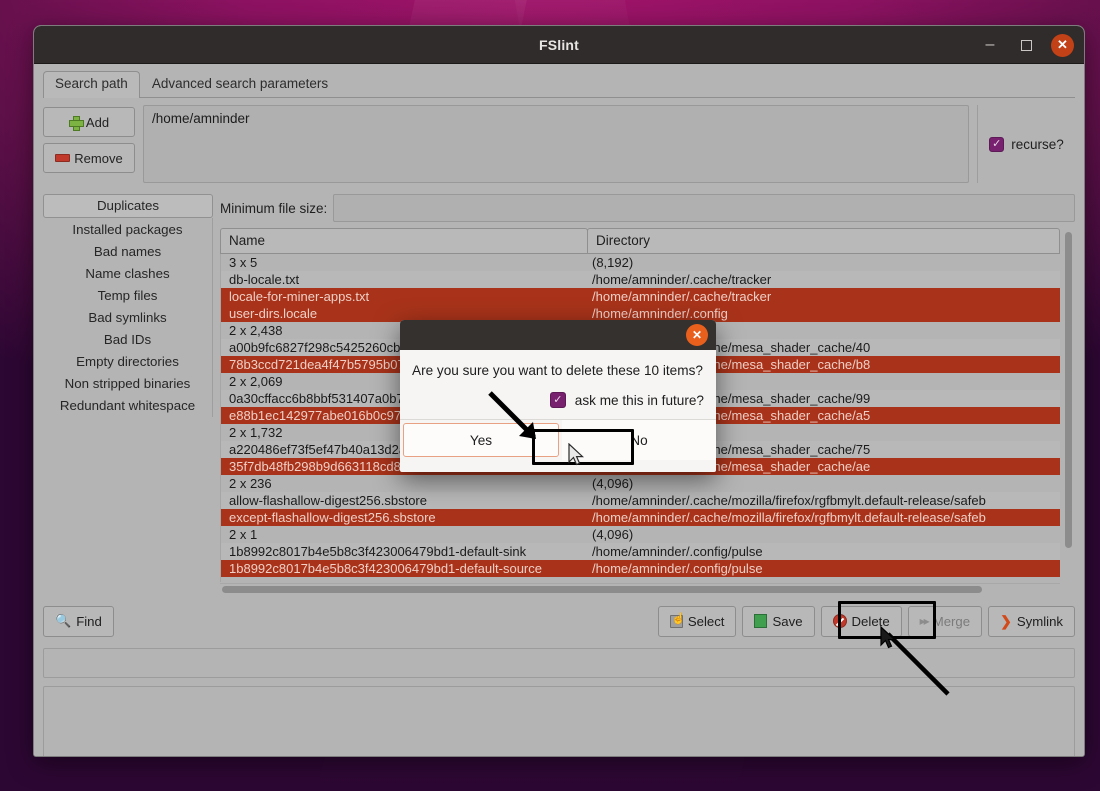 This screenshot has height=791, width=1100. I want to click on column-header-name: Name, so click(404, 241).